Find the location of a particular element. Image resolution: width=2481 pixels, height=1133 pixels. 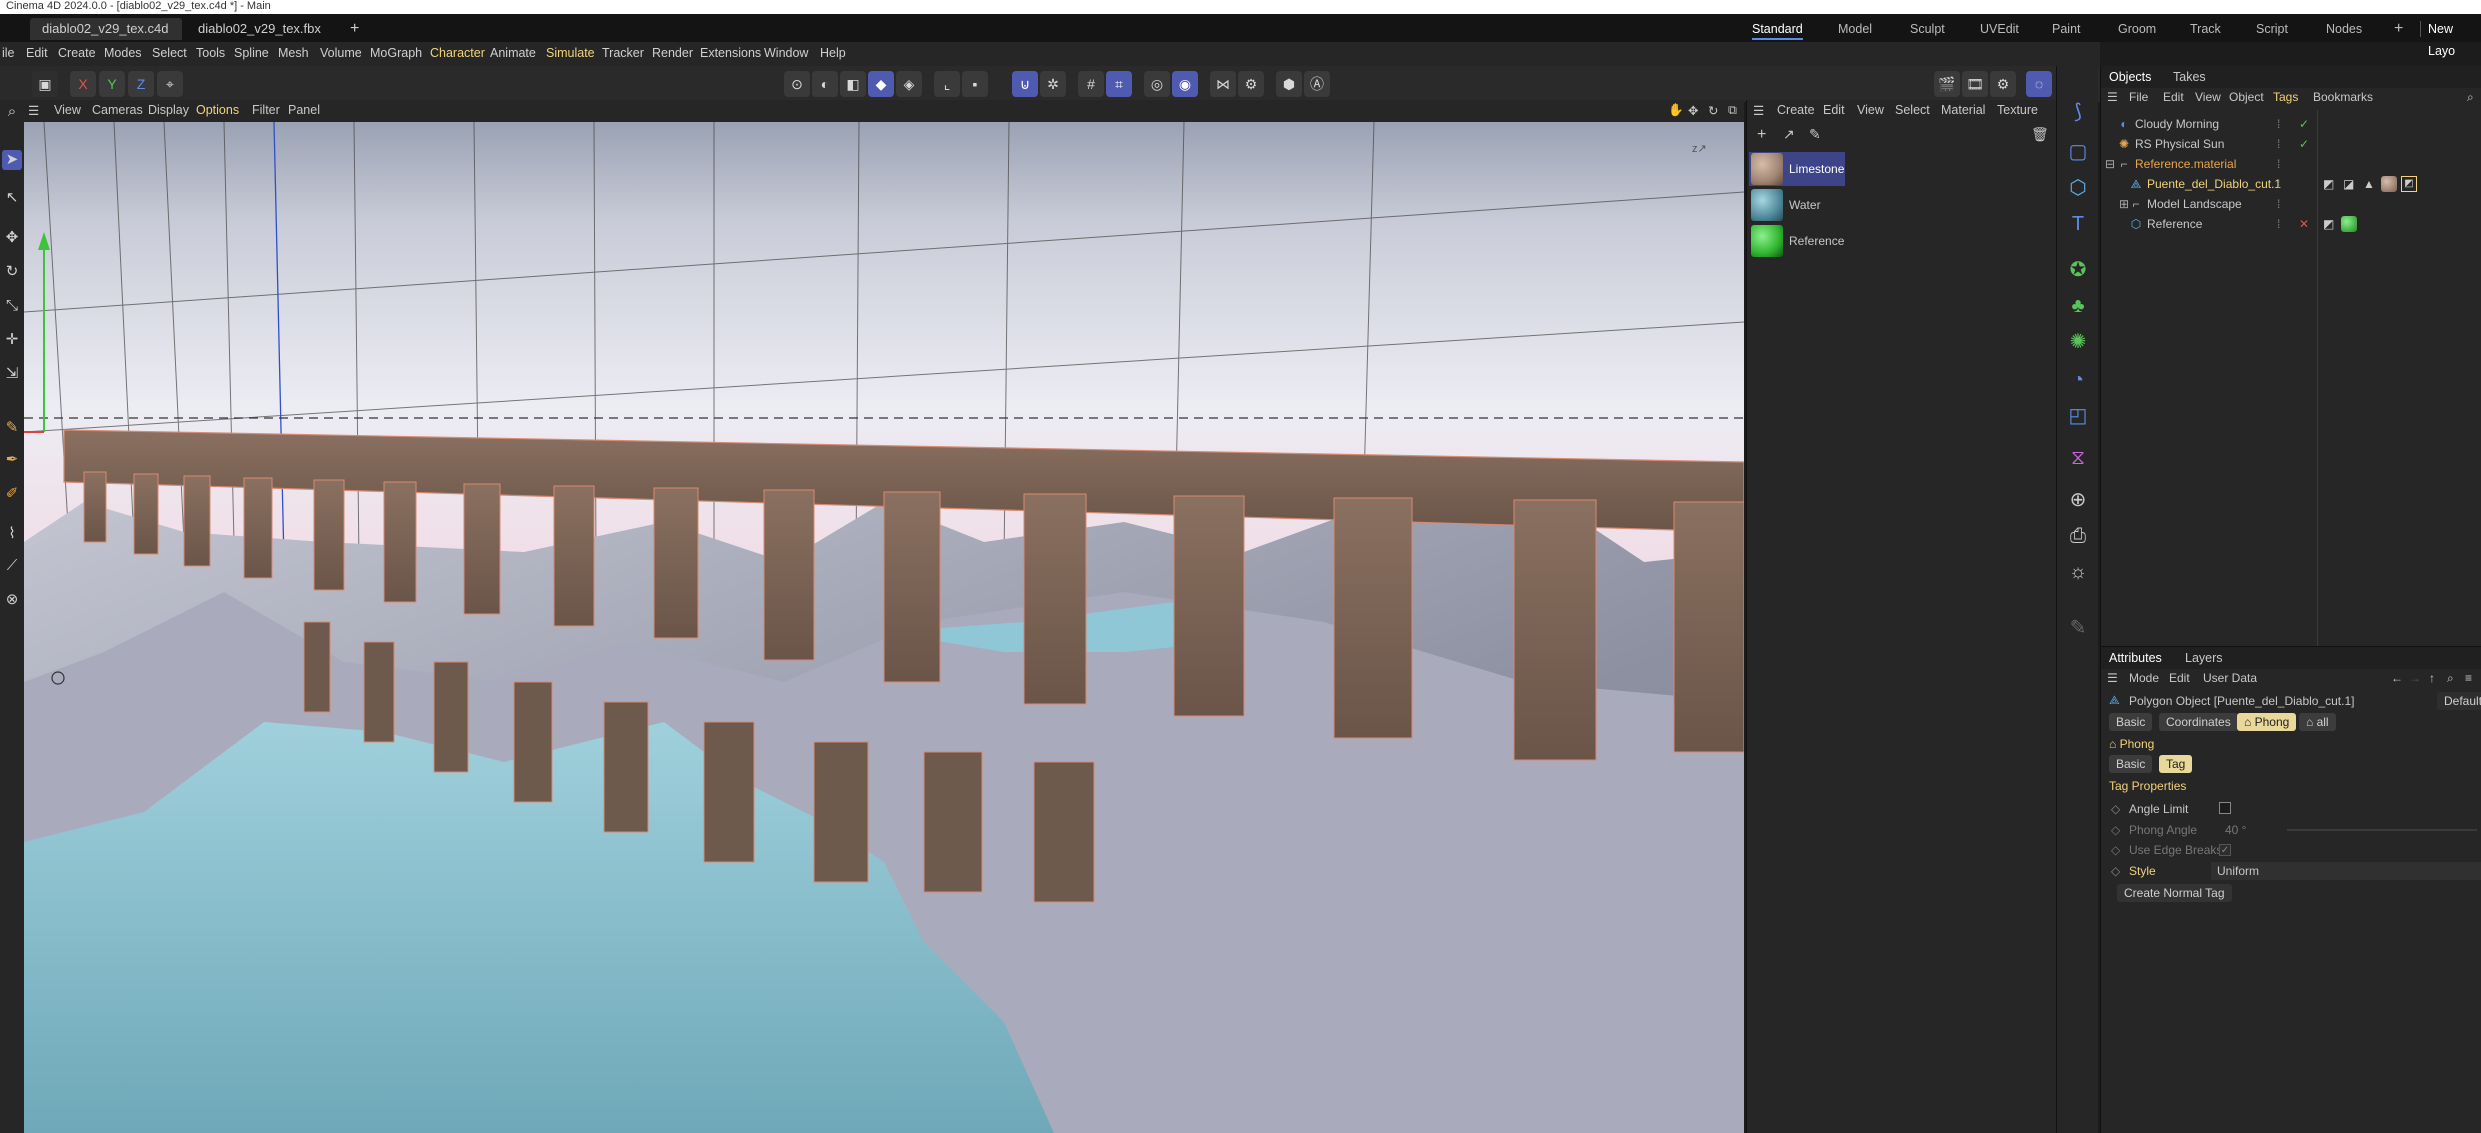

add-material-icon: + is located at coordinates (1761, 135).